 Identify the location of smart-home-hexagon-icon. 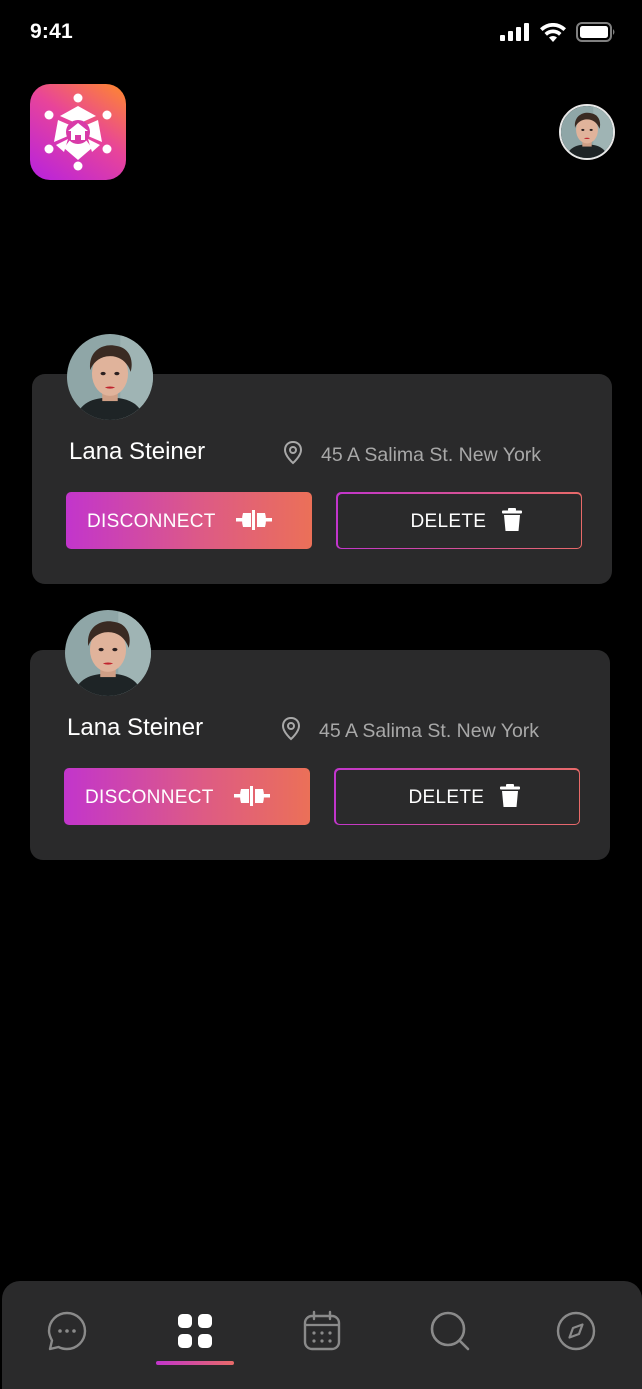
(78, 132).